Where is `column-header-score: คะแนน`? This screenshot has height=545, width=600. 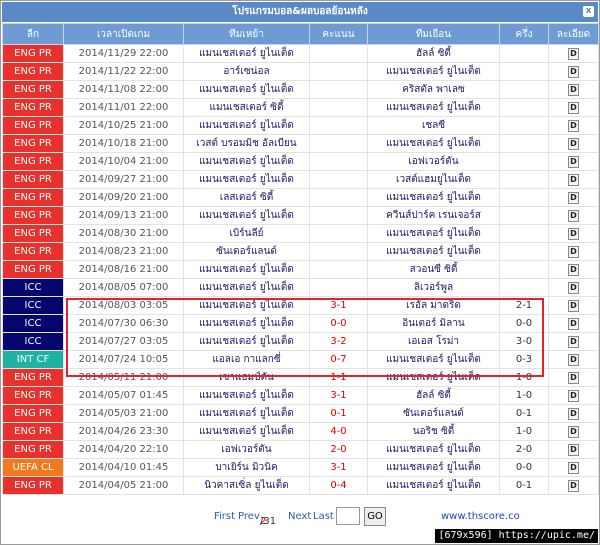
column-header-score: คะแนน is located at coordinates (338, 34).